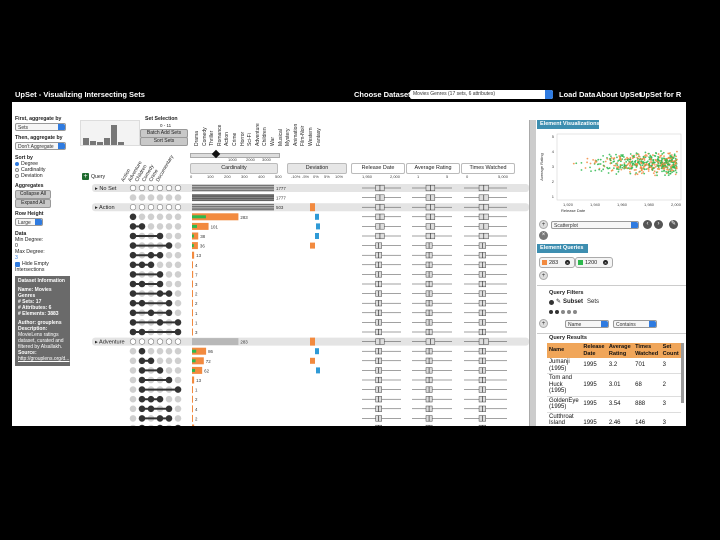 The image size is (720, 540). I want to click on col-release-date: Release Date, so click(594, 350).